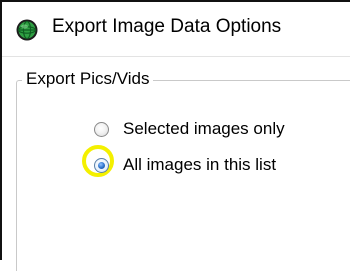  I want to click on option-label: Selected images only, so click(204, 129).